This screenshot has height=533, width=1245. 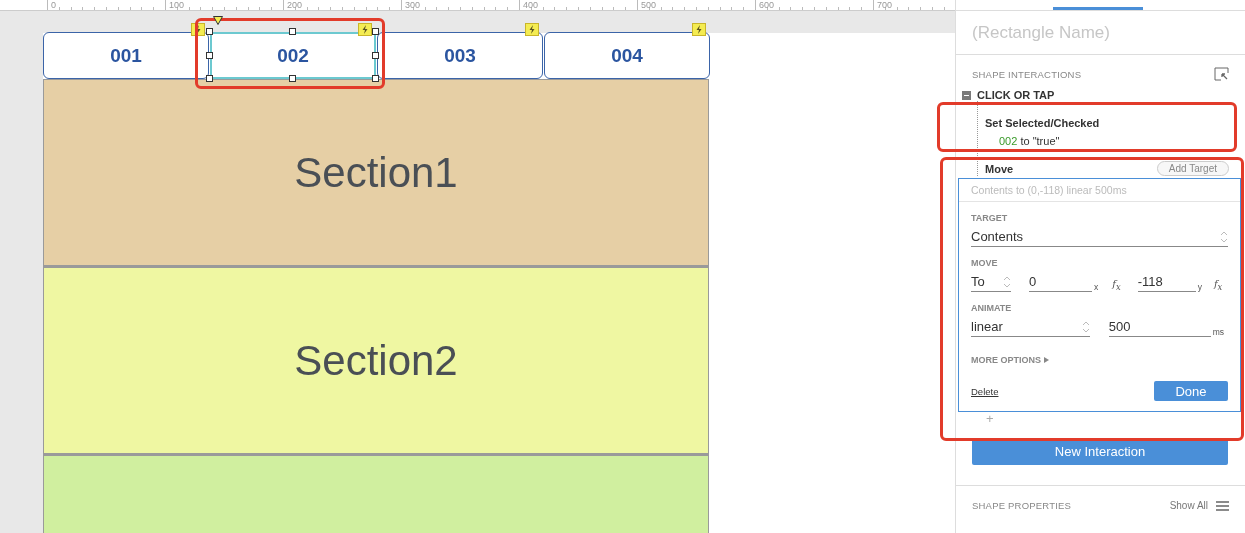 What do you see at coordinates (992, 308) in the screenshot?
I see `field-label: ANIMATE` at bounding box center [992, 308].